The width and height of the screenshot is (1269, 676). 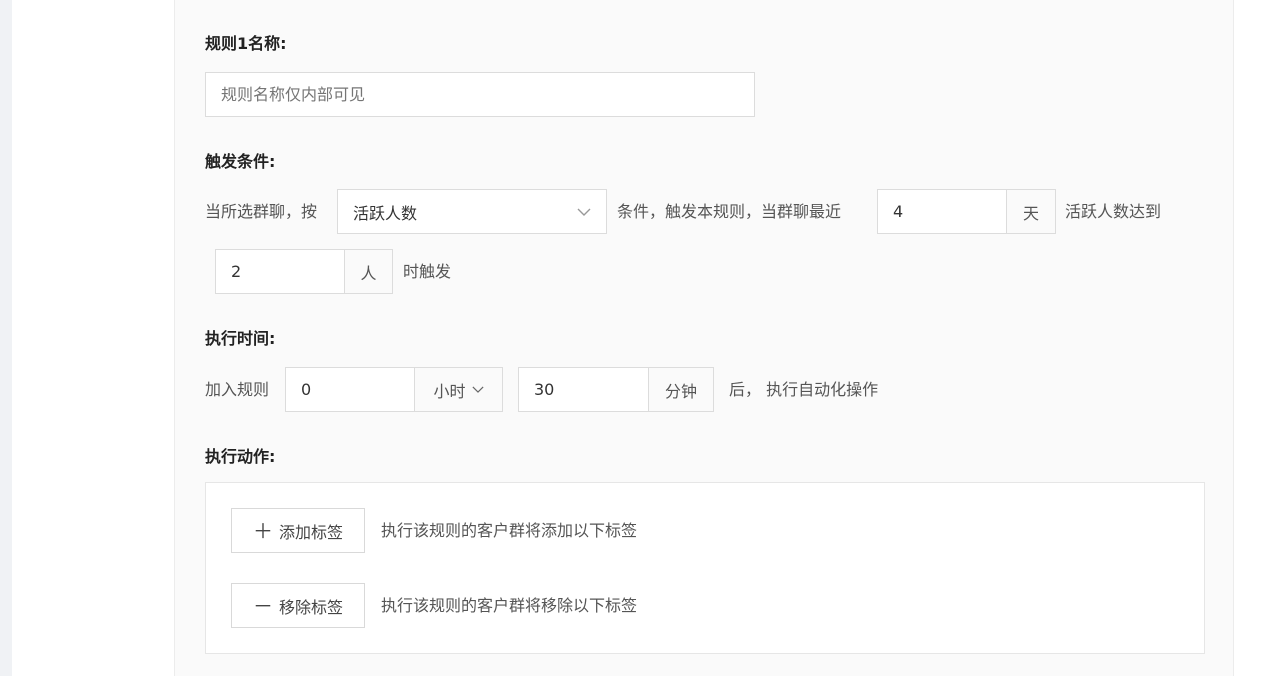 I want to click on trigger-middle-text: 条件，触发本规则，当群聊最近, so click(x=729, y=211).